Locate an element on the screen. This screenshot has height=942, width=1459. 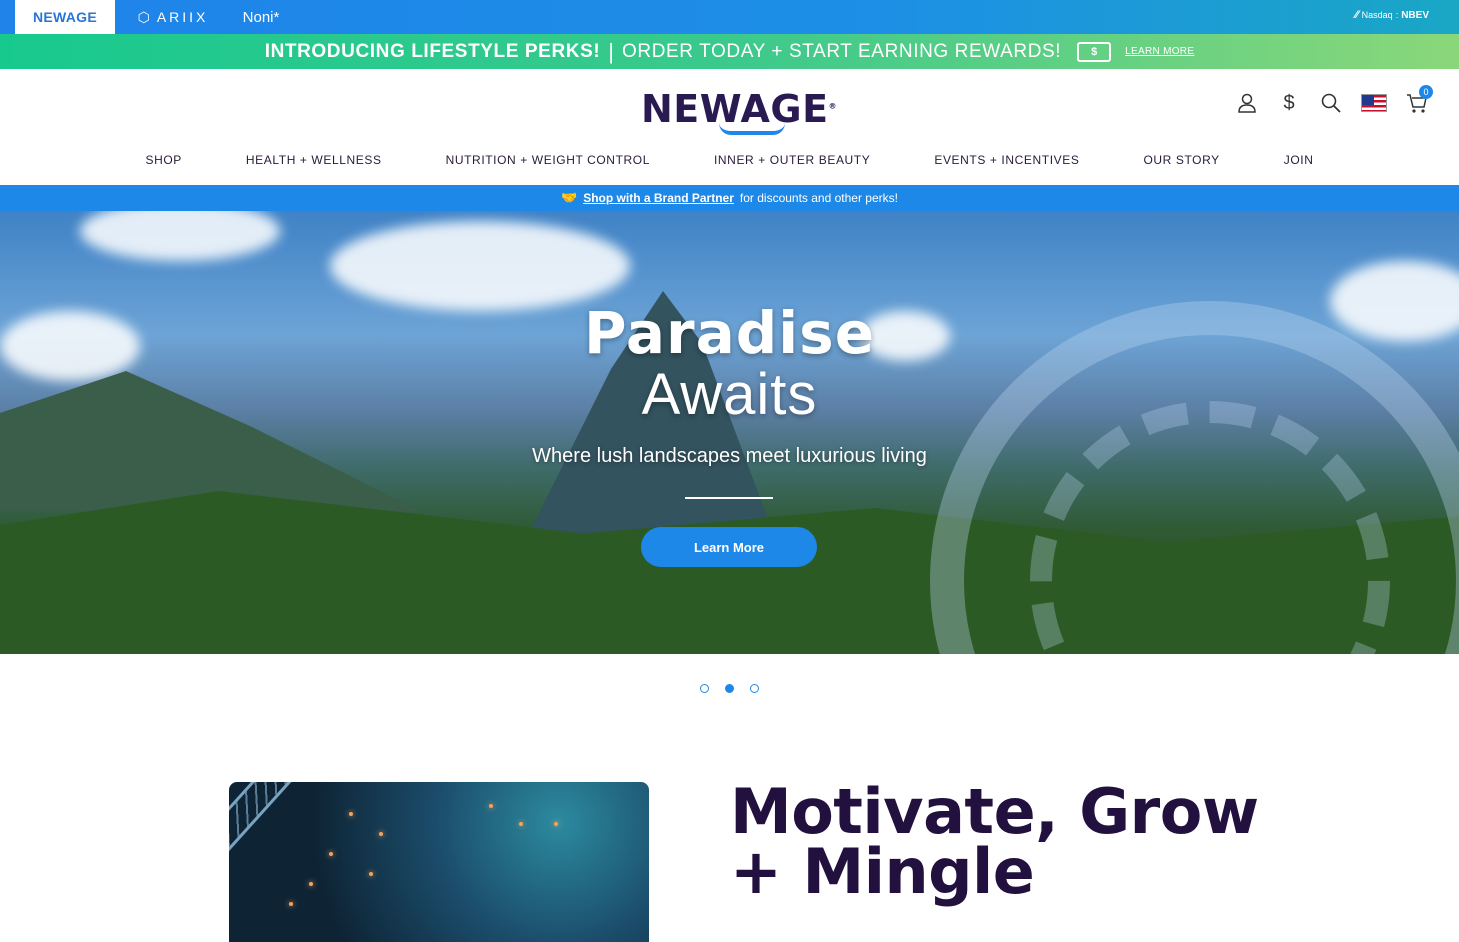
brand-partner-text: for discounts and other perks! is located at coordinates (818, 198).